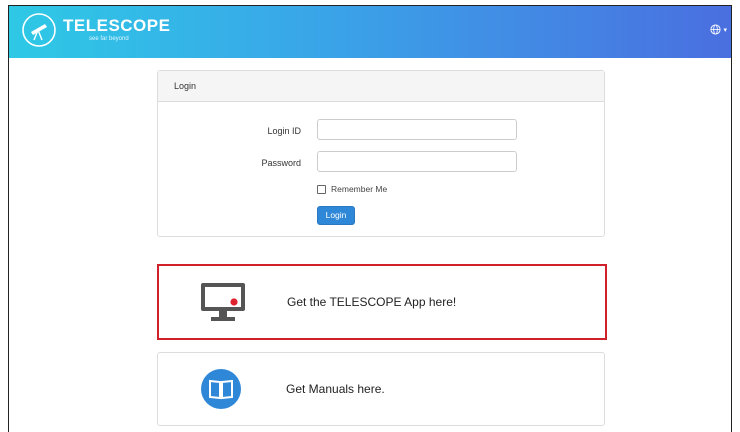  What do you see at coordinates (284, 131) in the screenshot?
I see `login-id-label: Login ID` at bounding box center [284, 131].